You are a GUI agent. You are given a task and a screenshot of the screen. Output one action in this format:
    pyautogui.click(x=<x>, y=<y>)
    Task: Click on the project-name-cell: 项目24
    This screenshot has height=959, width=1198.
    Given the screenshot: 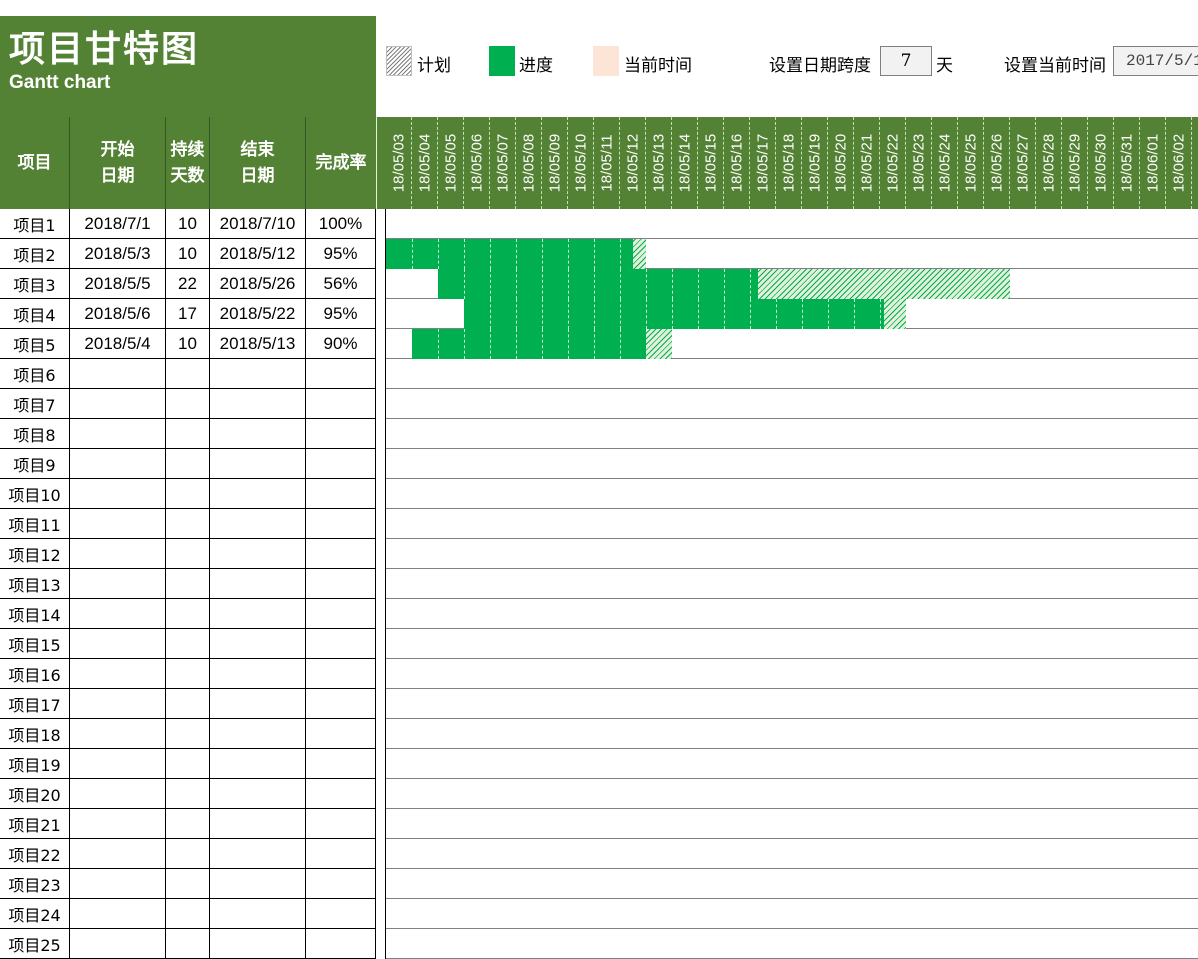 What is the action you would take?
    pyautogui.click(x=35, y=914)
    